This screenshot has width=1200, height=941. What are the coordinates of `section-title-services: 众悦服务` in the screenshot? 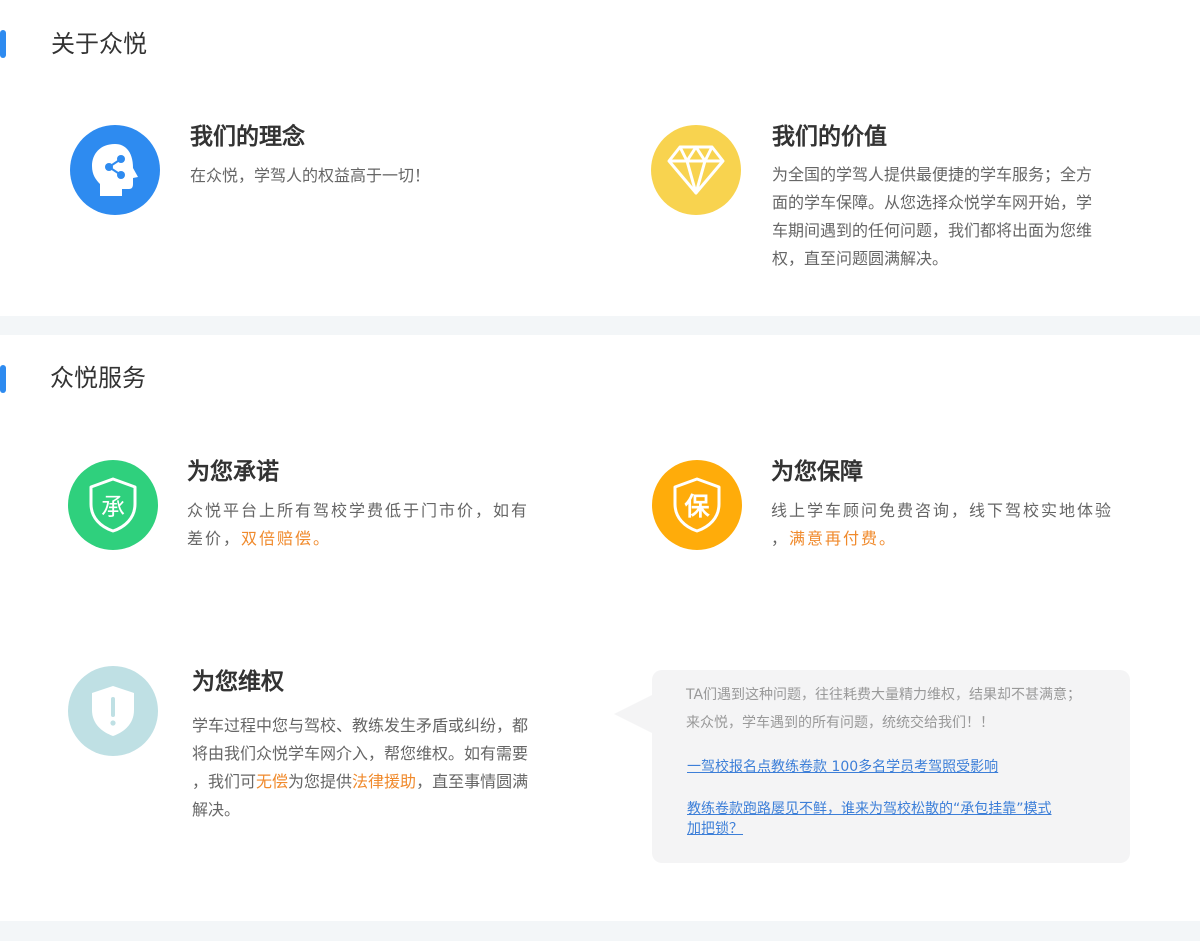 It's located at (98, 378).